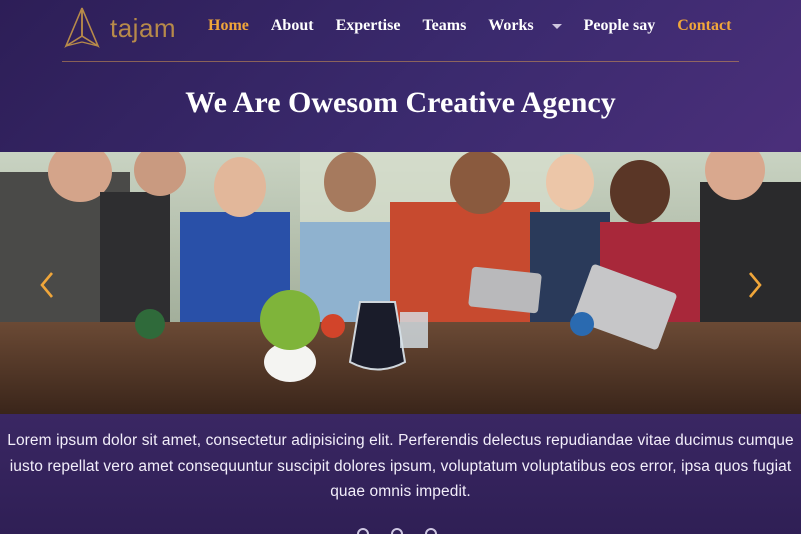  I want to click on nav-item-people-say: People say, so click(620, 26).